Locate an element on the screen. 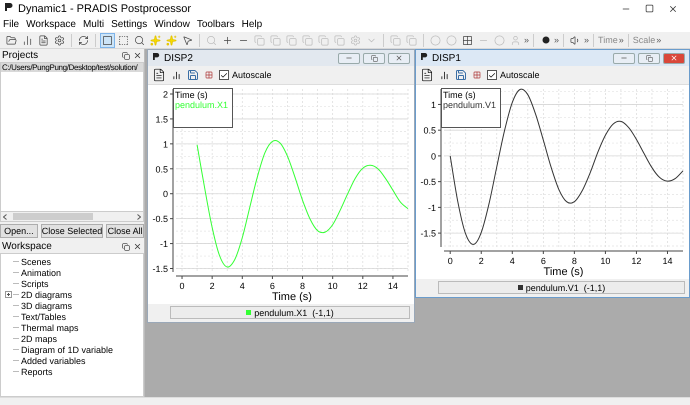 This screenshot has height=405, width=690. maximize-icon is located at coordinates (649, 8).